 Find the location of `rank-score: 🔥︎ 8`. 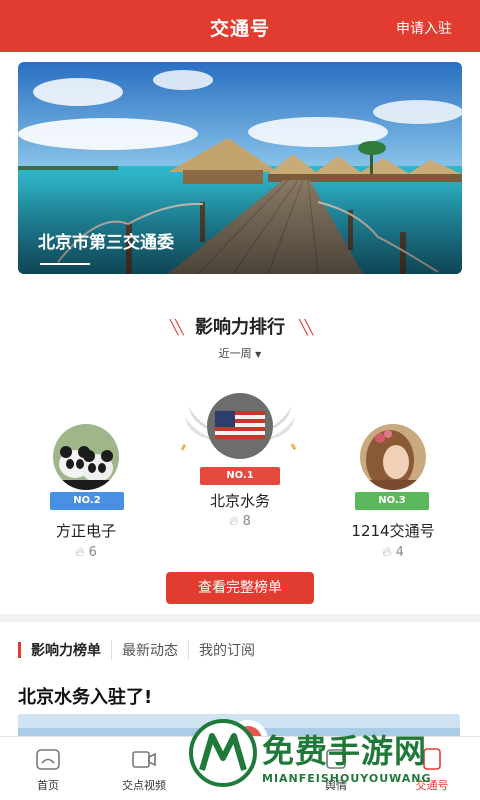

rank-score: 🔥︎ 8 is located at coordinates (240, 521).